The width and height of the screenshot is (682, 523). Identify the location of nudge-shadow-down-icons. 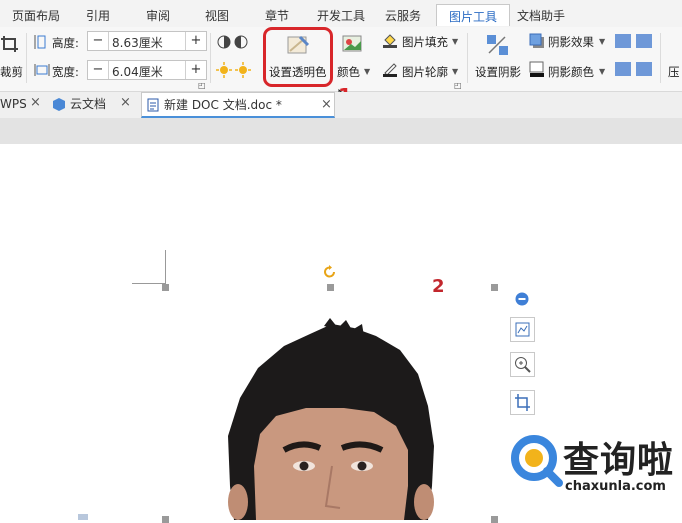
(635, 69).